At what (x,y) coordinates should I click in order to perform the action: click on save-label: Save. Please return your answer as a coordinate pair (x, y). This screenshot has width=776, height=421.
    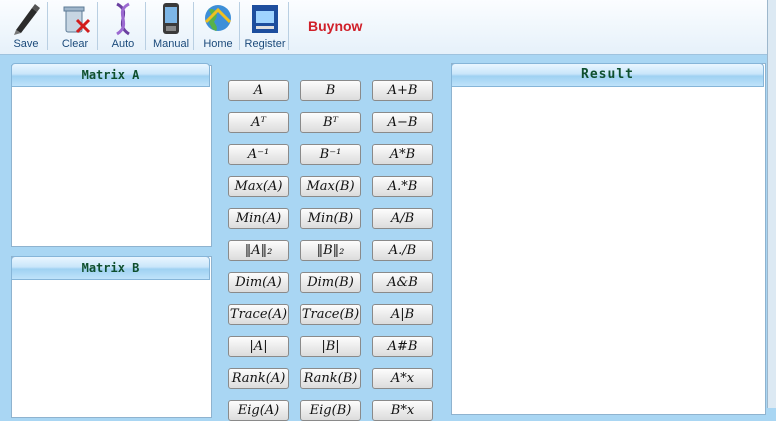
    Looking at the image, I should click on (26, 44).